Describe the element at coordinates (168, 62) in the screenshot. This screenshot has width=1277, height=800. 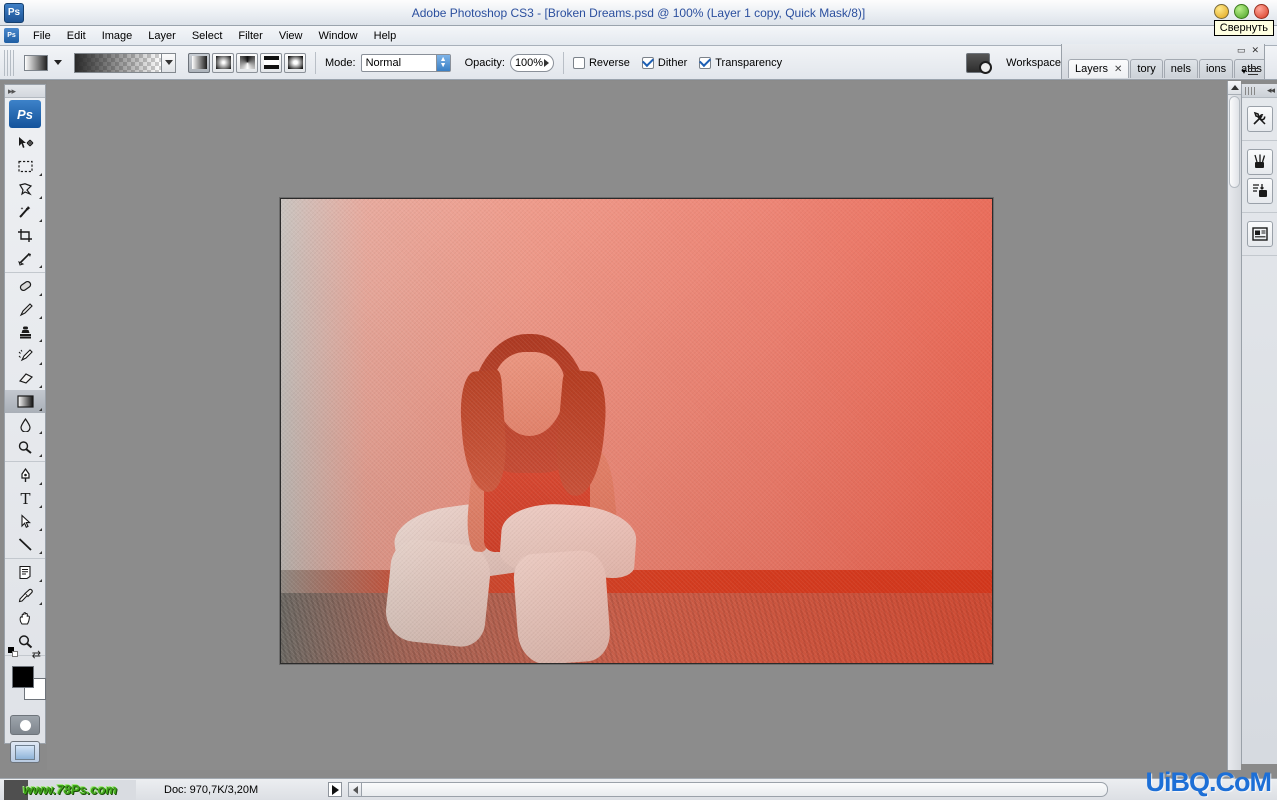
I see `gradient-preset-dropdown` at that location.